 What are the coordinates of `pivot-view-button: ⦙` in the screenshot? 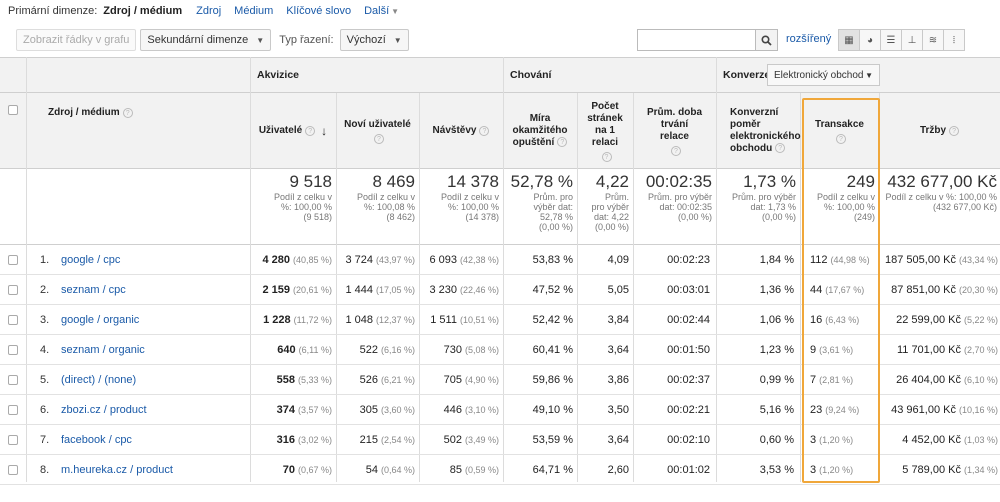 It's located at (954, 40).